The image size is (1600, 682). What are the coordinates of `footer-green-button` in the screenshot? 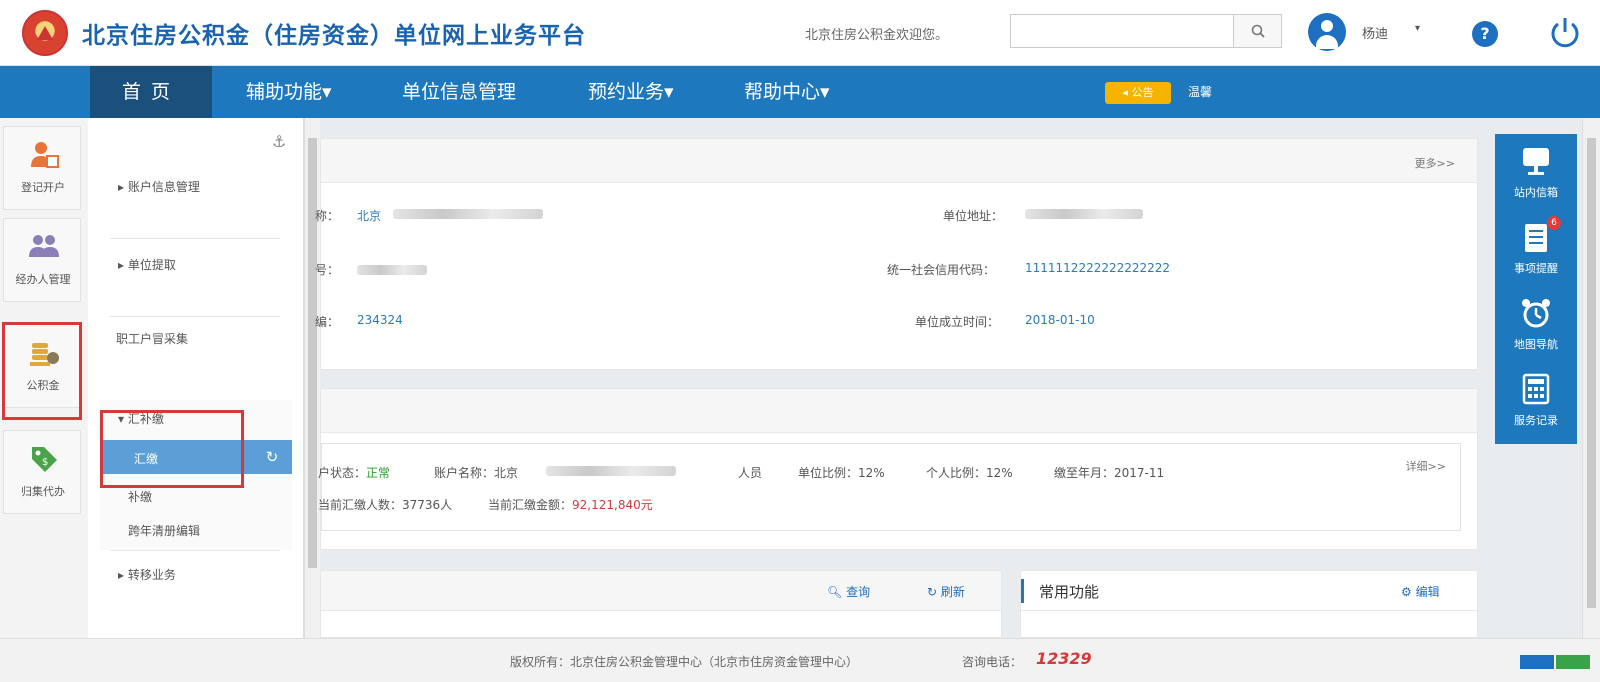 It's located at (1573, 662).